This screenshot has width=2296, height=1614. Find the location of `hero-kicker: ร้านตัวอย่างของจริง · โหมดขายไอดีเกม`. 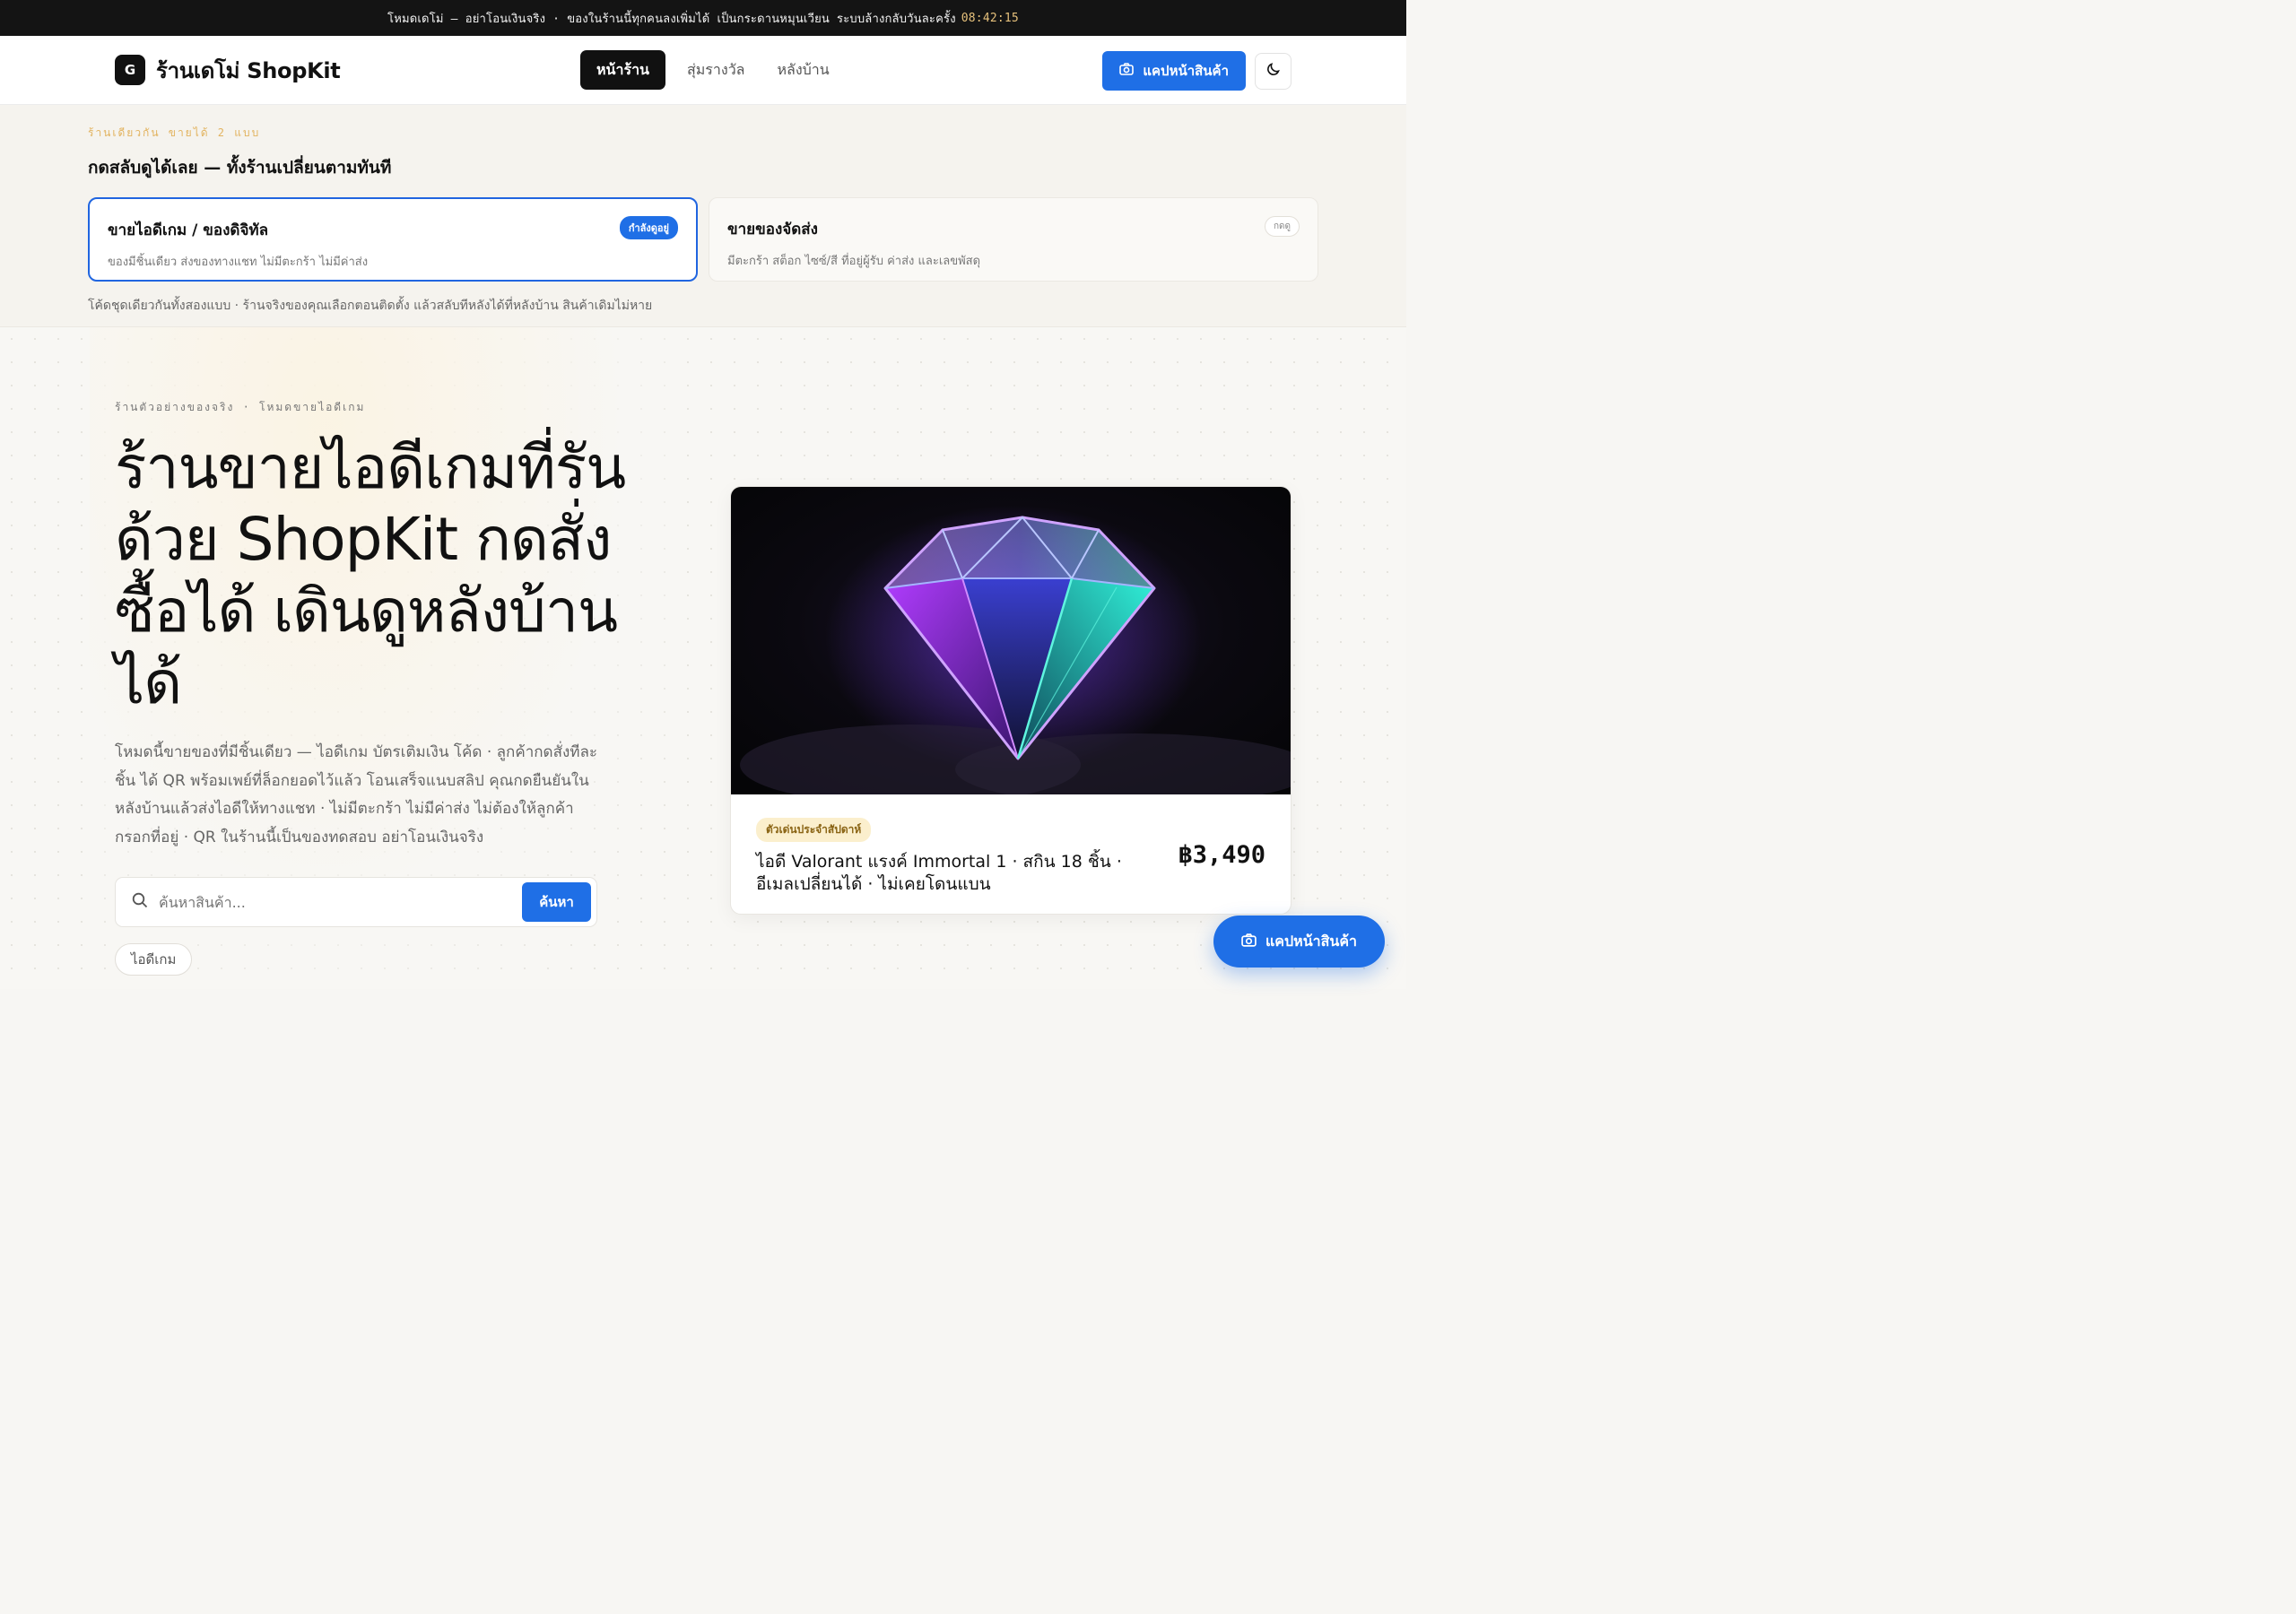

hero-kicker: ร้านตัวอย่างของจริง · โหมดขายไอดีเกม is located at coordinates (240, 407).